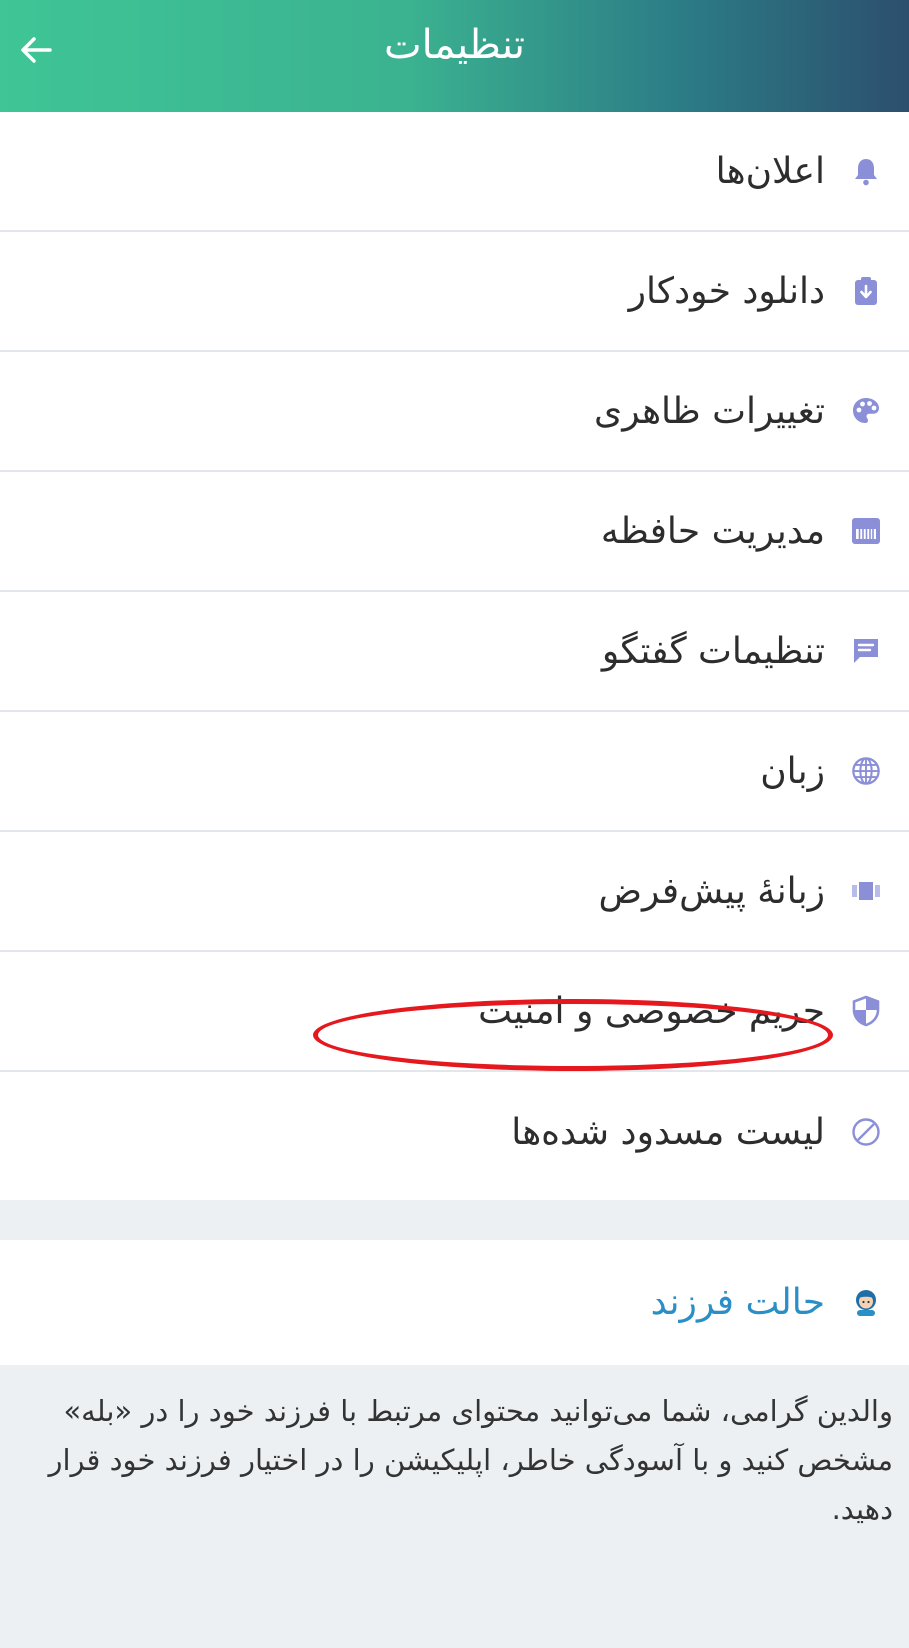 The height and width of the screenshot is (1648, 909). Describe the element at coordinates (651, 1011) in the screenshot. I see `settings-item-label: حریم خصوصی و امنیت` at that location.